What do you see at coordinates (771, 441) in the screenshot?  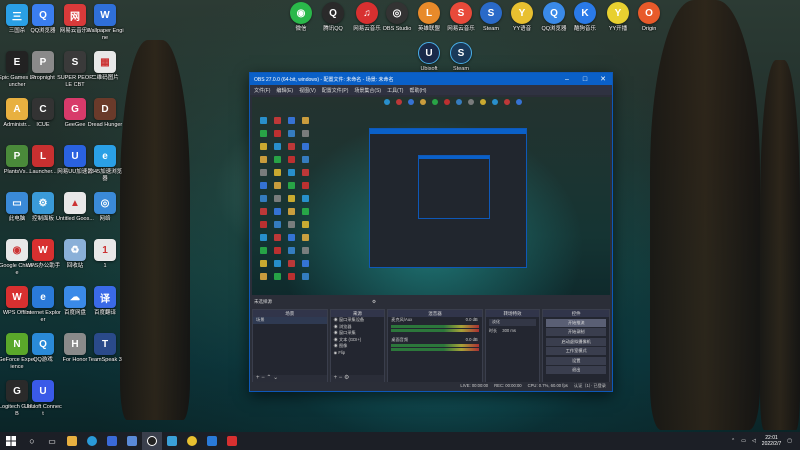 I see `clock: 22:01 2022/2/7` at bounding box center [771, 441].